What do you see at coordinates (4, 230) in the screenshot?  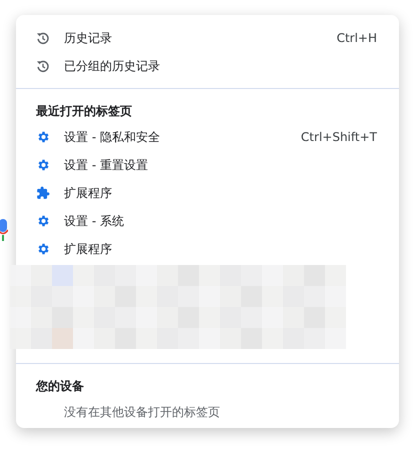 I see `microphone-icon` at bounding box center [4, 230].